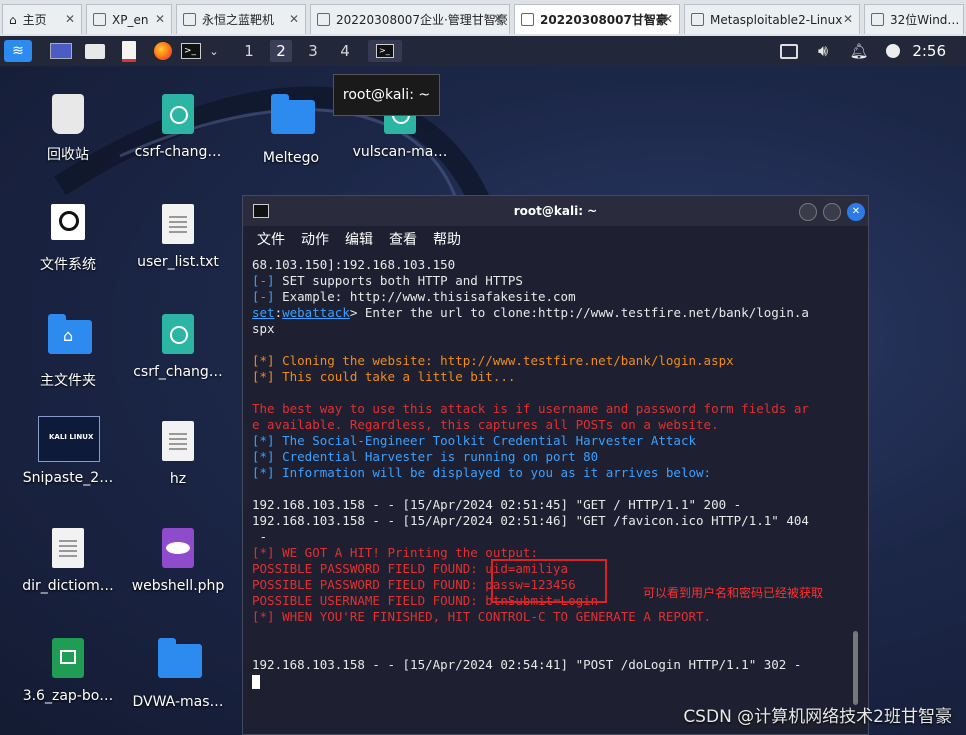 The image size is (966, 735). I want to click on menu-action: 动作, so click(315, 239).